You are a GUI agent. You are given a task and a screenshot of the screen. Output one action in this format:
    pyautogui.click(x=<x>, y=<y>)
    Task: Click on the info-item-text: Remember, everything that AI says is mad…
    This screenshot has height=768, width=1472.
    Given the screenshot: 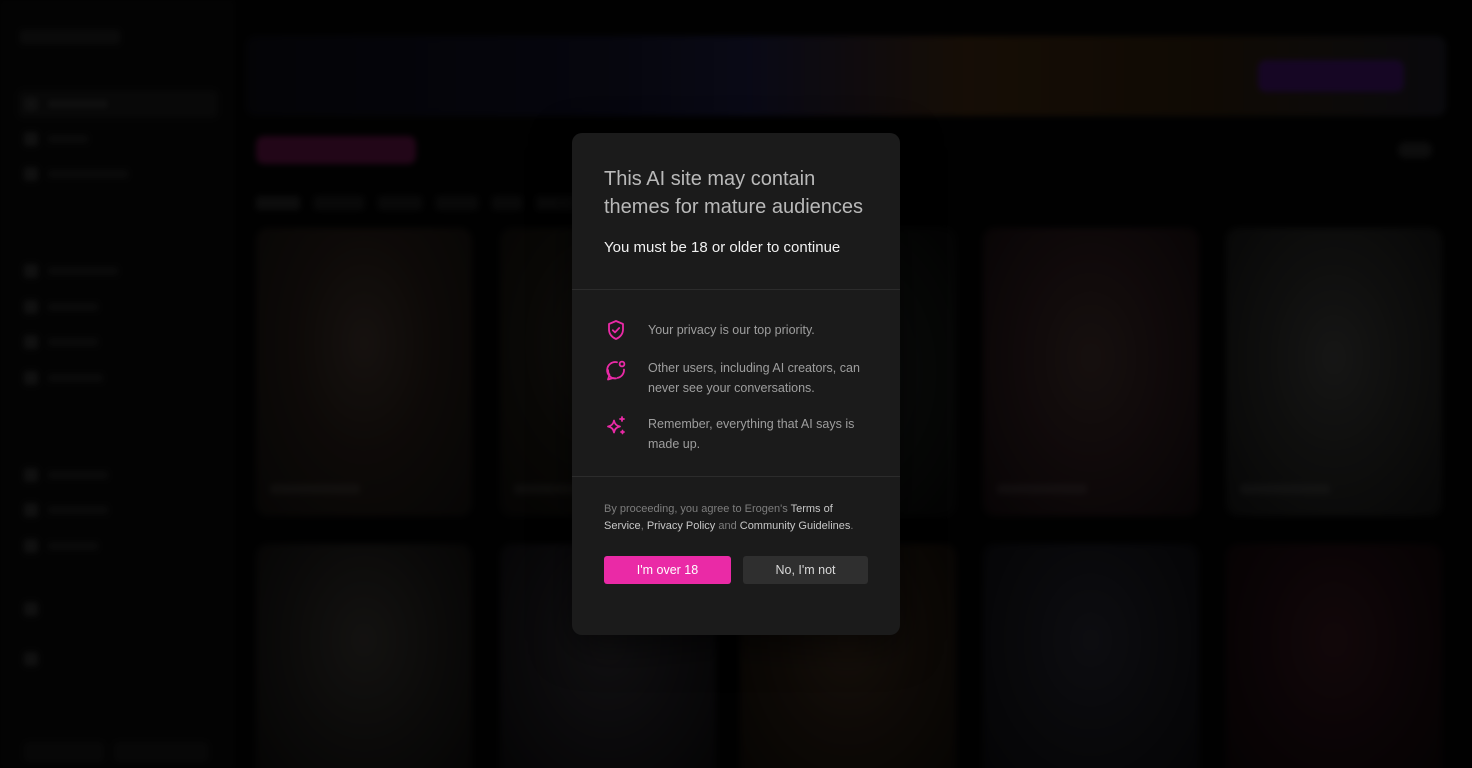 What is the action you would take?
    pyautogui.click(x=751, y=434)
    